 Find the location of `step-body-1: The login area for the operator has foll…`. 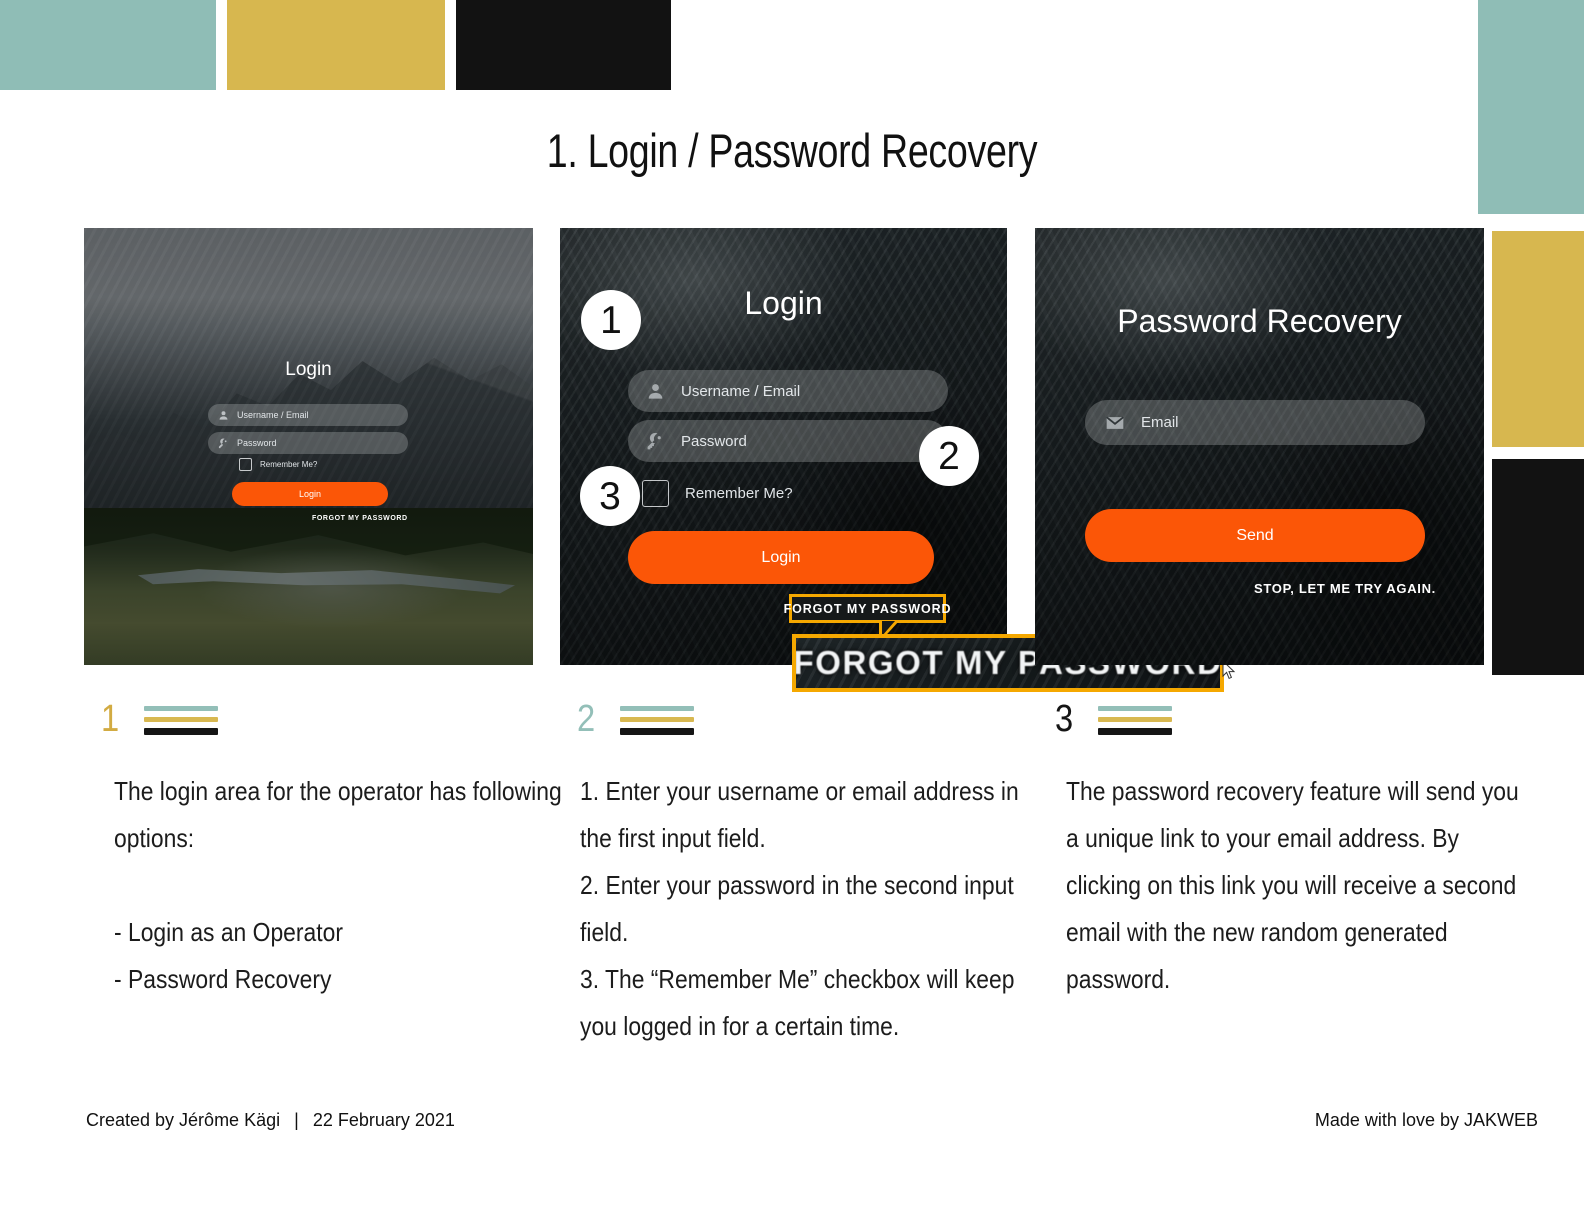

step-body-1: The login area for the operator has foll… is located at coordinates (338, 885).